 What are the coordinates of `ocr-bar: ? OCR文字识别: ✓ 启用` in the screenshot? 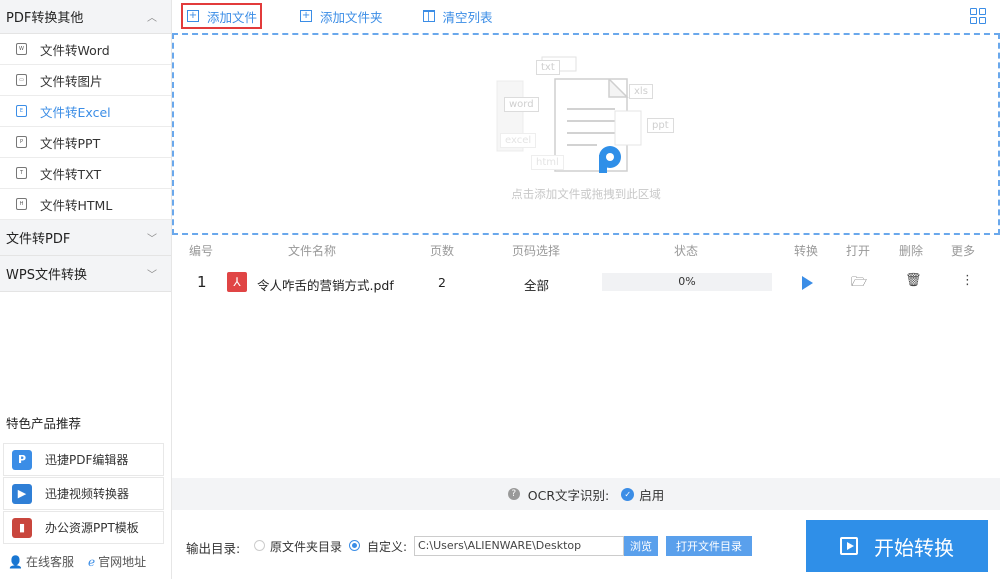 It's located at (586, 494).